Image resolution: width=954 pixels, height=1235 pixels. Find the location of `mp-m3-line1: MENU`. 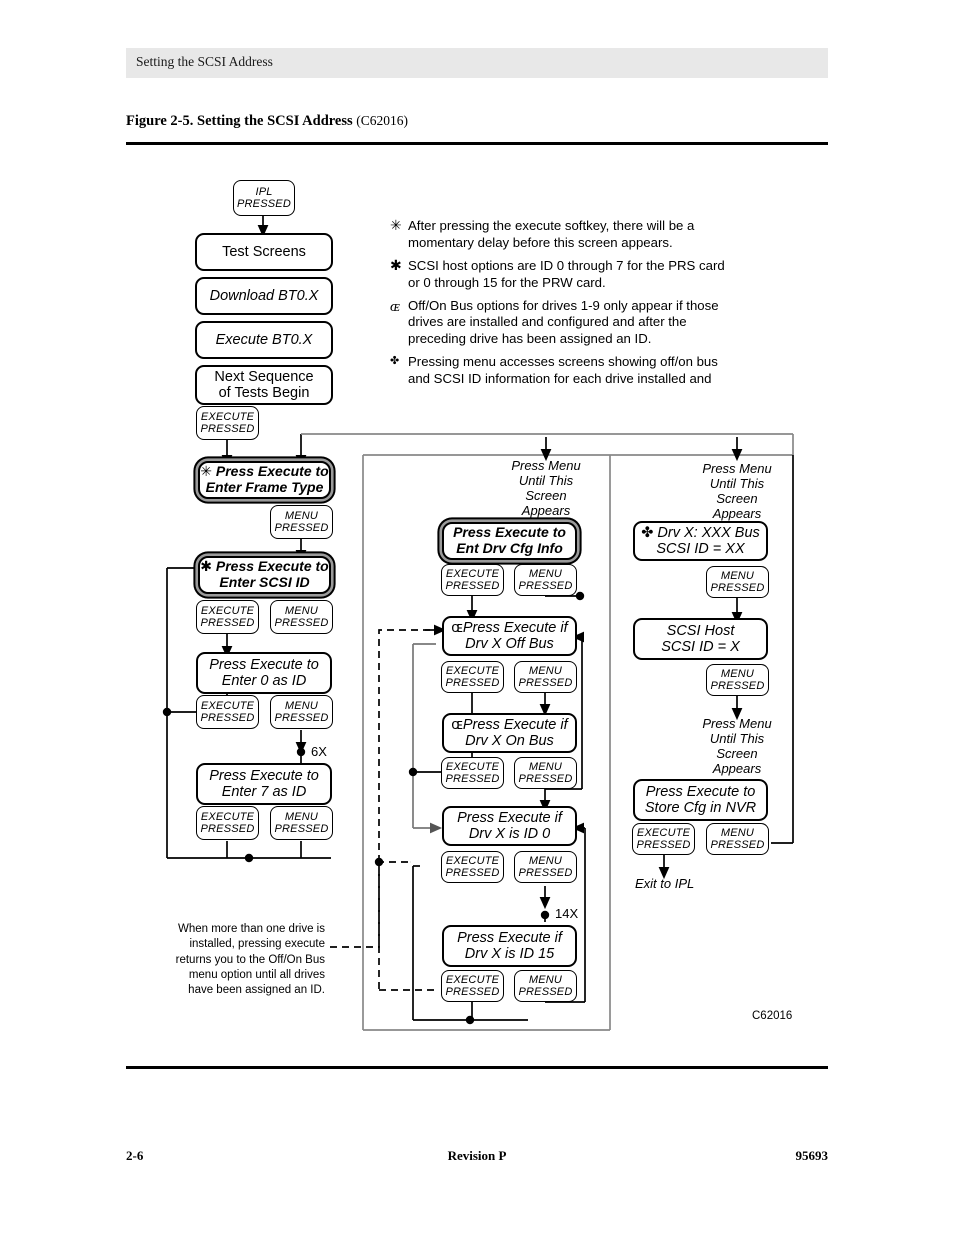

mp-m3-line1: MENU is located at coordinates (545, 766).